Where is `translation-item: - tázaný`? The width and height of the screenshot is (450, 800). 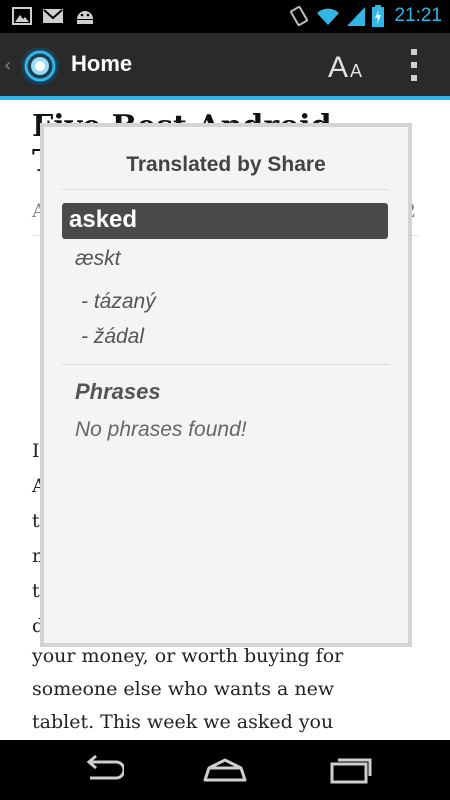 translation-item: - tázaný is located at coordinates (118, 301).